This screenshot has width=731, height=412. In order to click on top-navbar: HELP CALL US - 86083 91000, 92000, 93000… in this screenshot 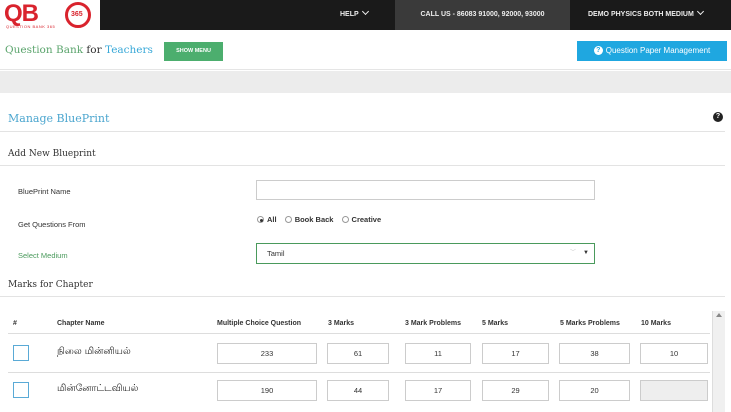, I will do `click(365, 15)`.